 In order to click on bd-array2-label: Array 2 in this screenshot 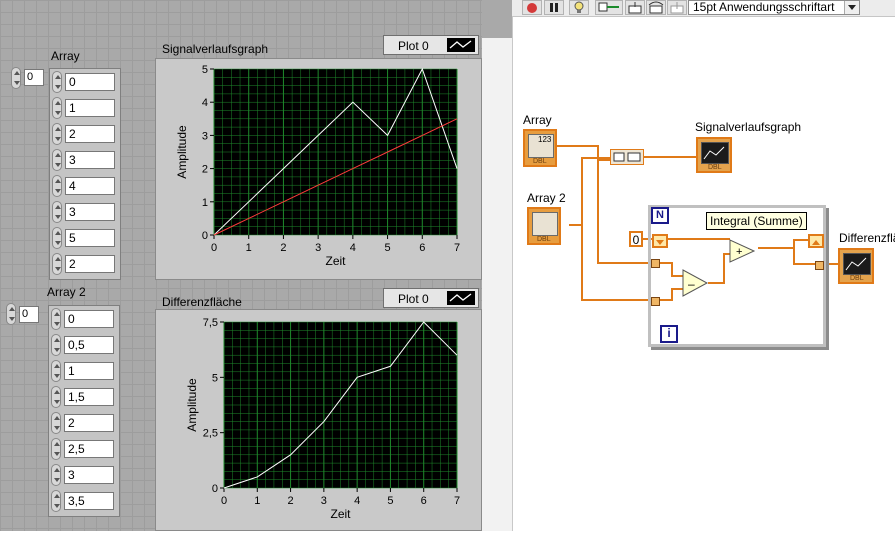, I will do `click(546, 198)`.